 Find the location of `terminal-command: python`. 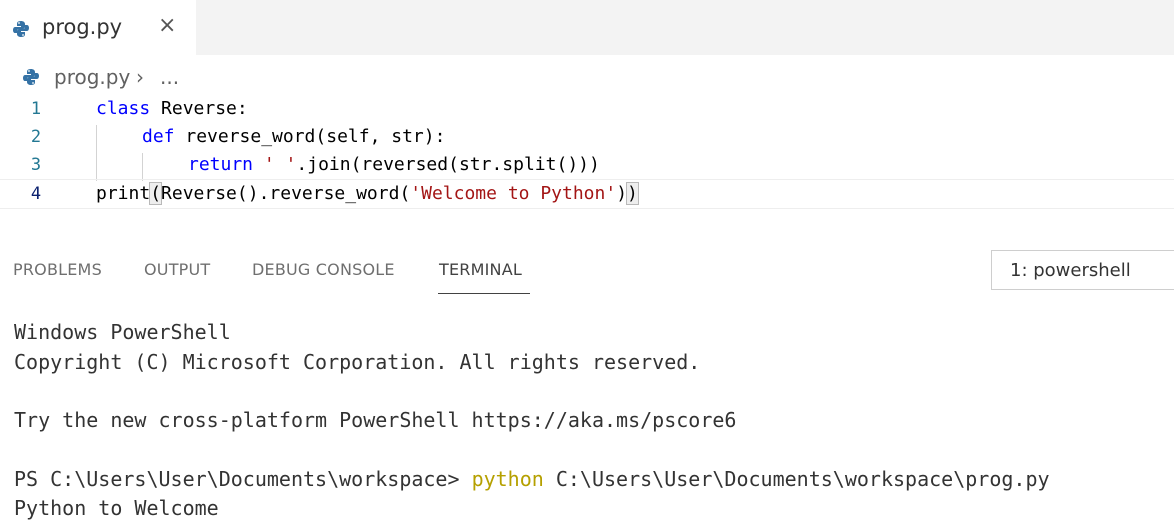

terminal-command: python is located at coordinates (507, 479).